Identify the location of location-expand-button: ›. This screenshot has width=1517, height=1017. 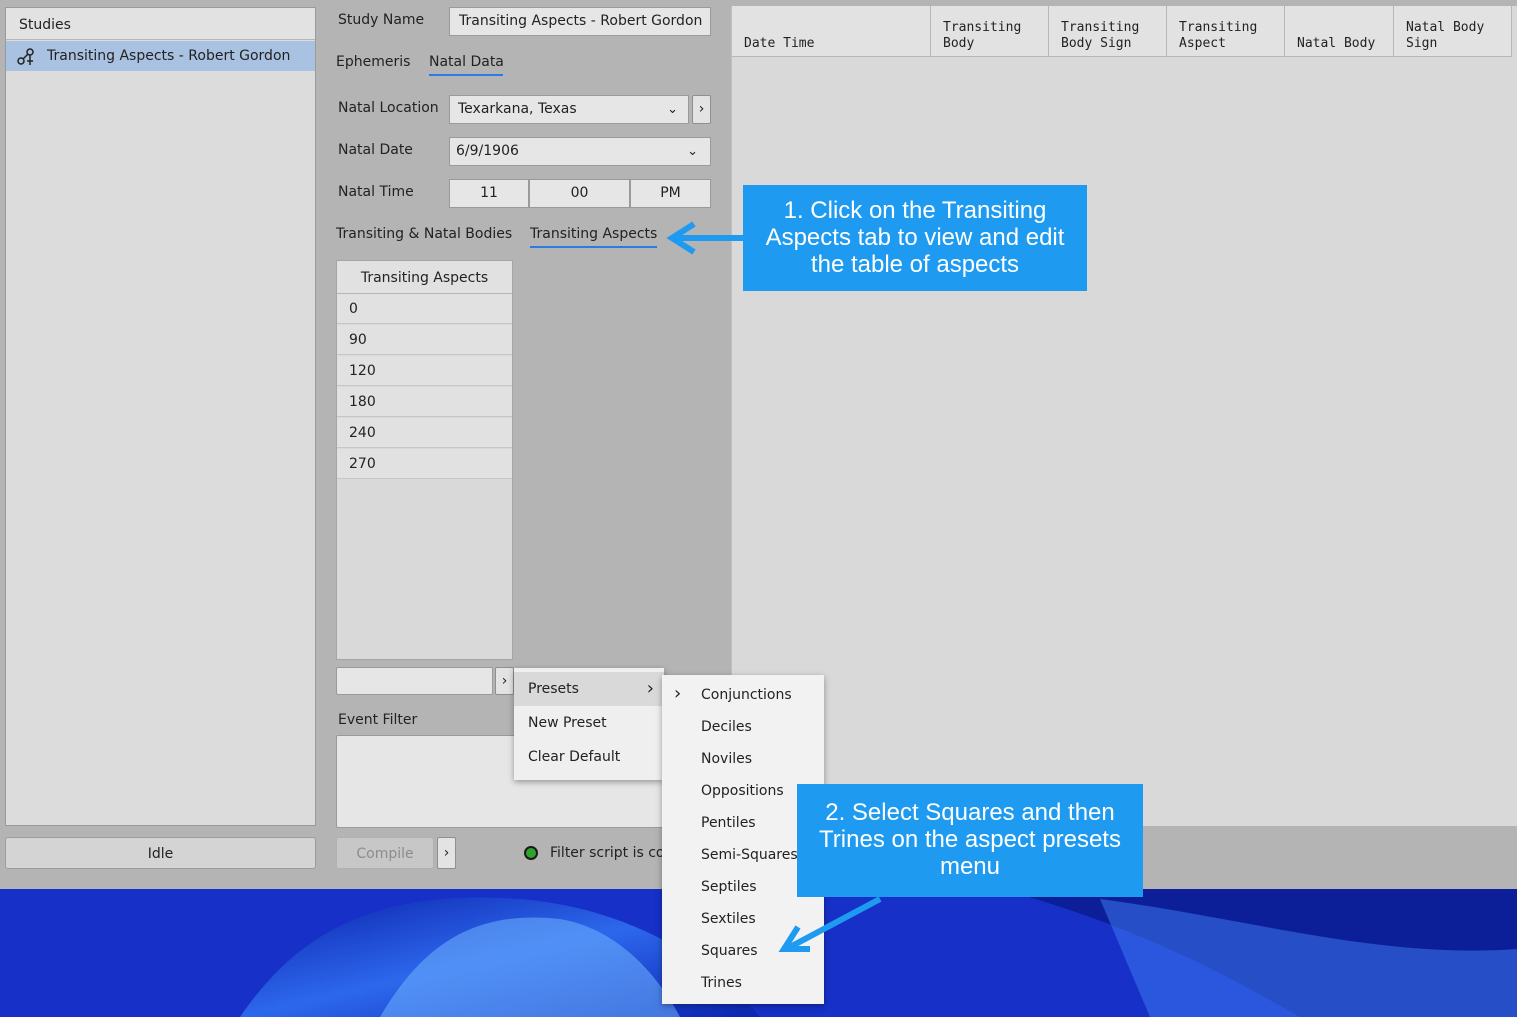
(701, 109).